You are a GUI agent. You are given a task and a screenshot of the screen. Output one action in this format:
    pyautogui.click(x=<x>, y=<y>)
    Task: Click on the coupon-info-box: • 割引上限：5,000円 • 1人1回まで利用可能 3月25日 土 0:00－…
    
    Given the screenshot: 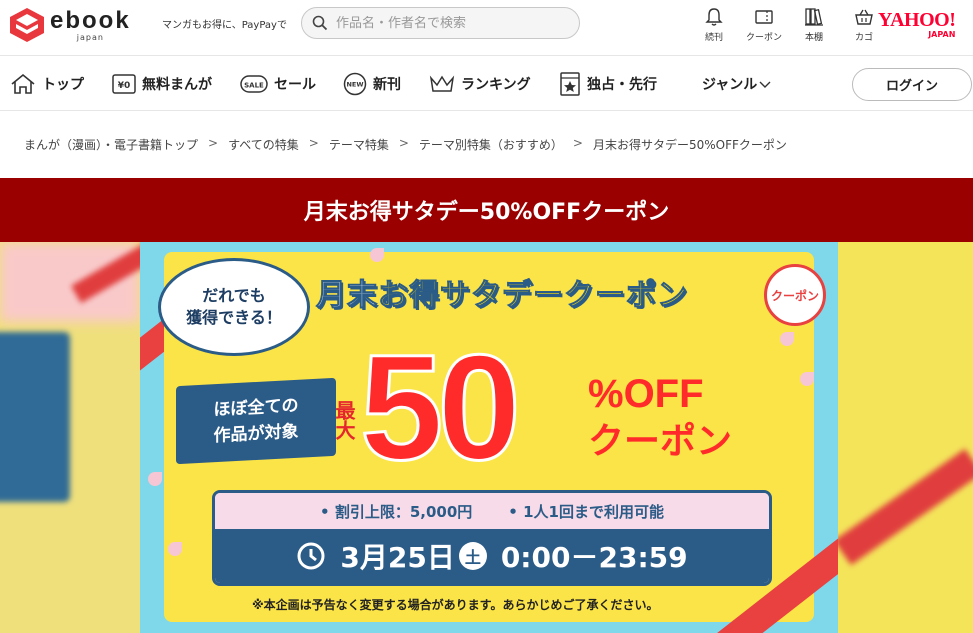 What is the action you would take?
    pyautogui.click(x=492, y=538)
    